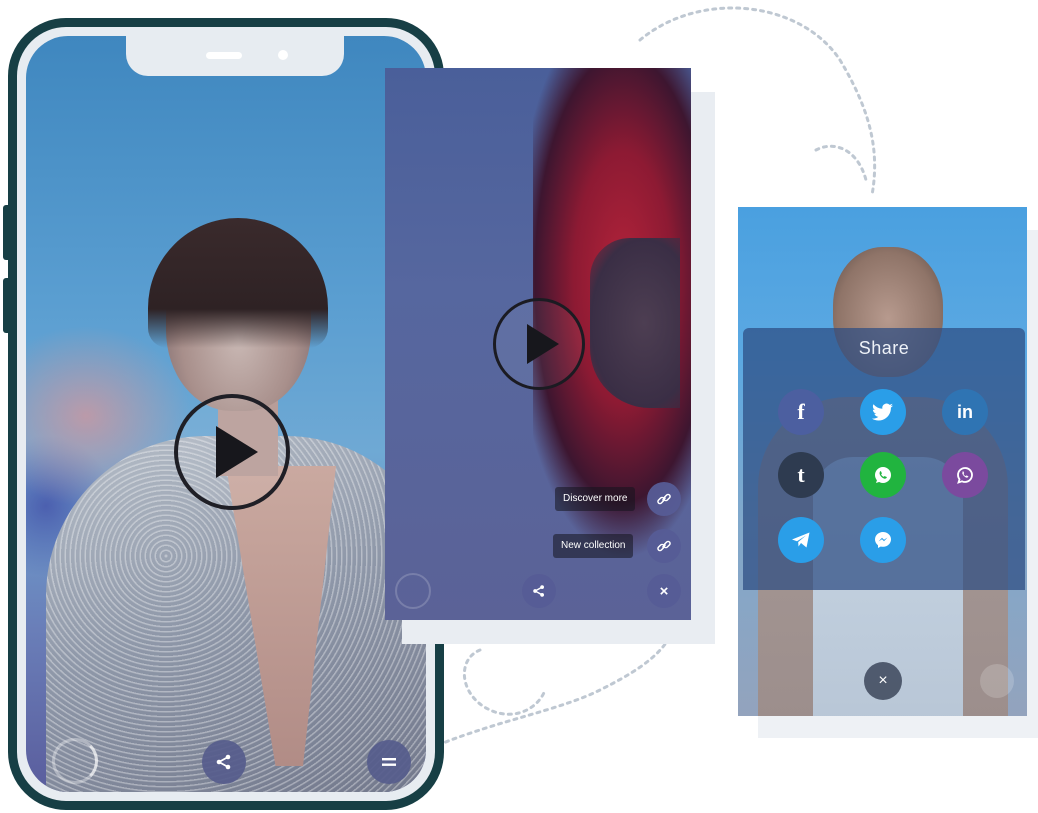 The height and width of the screenshot is (813, 1038). I want to click on menu-button, so click(389, 762).